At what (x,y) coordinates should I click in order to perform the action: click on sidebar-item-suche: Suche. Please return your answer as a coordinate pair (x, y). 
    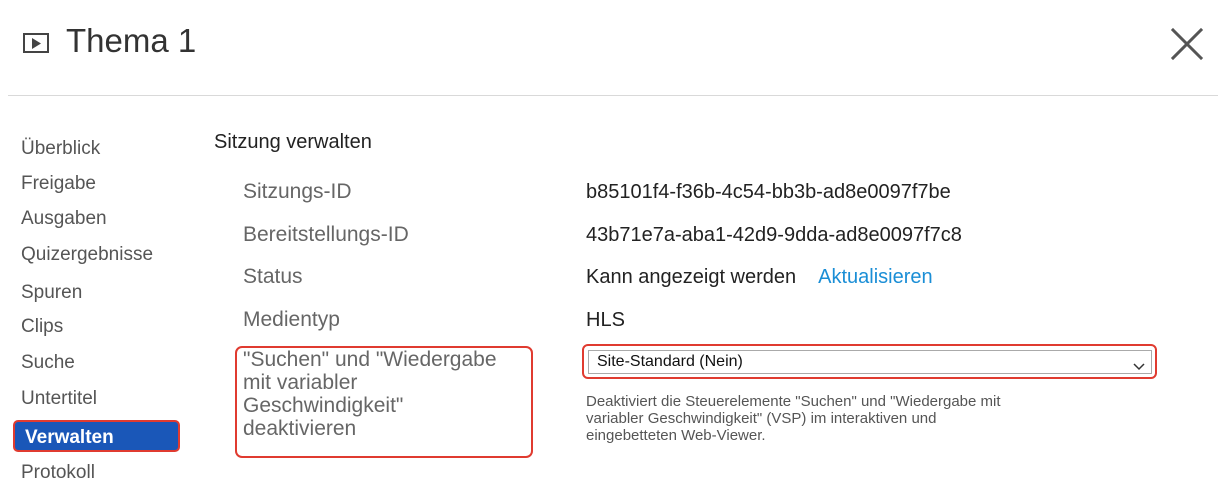
    Looking at the image, I should click on (48, 363).